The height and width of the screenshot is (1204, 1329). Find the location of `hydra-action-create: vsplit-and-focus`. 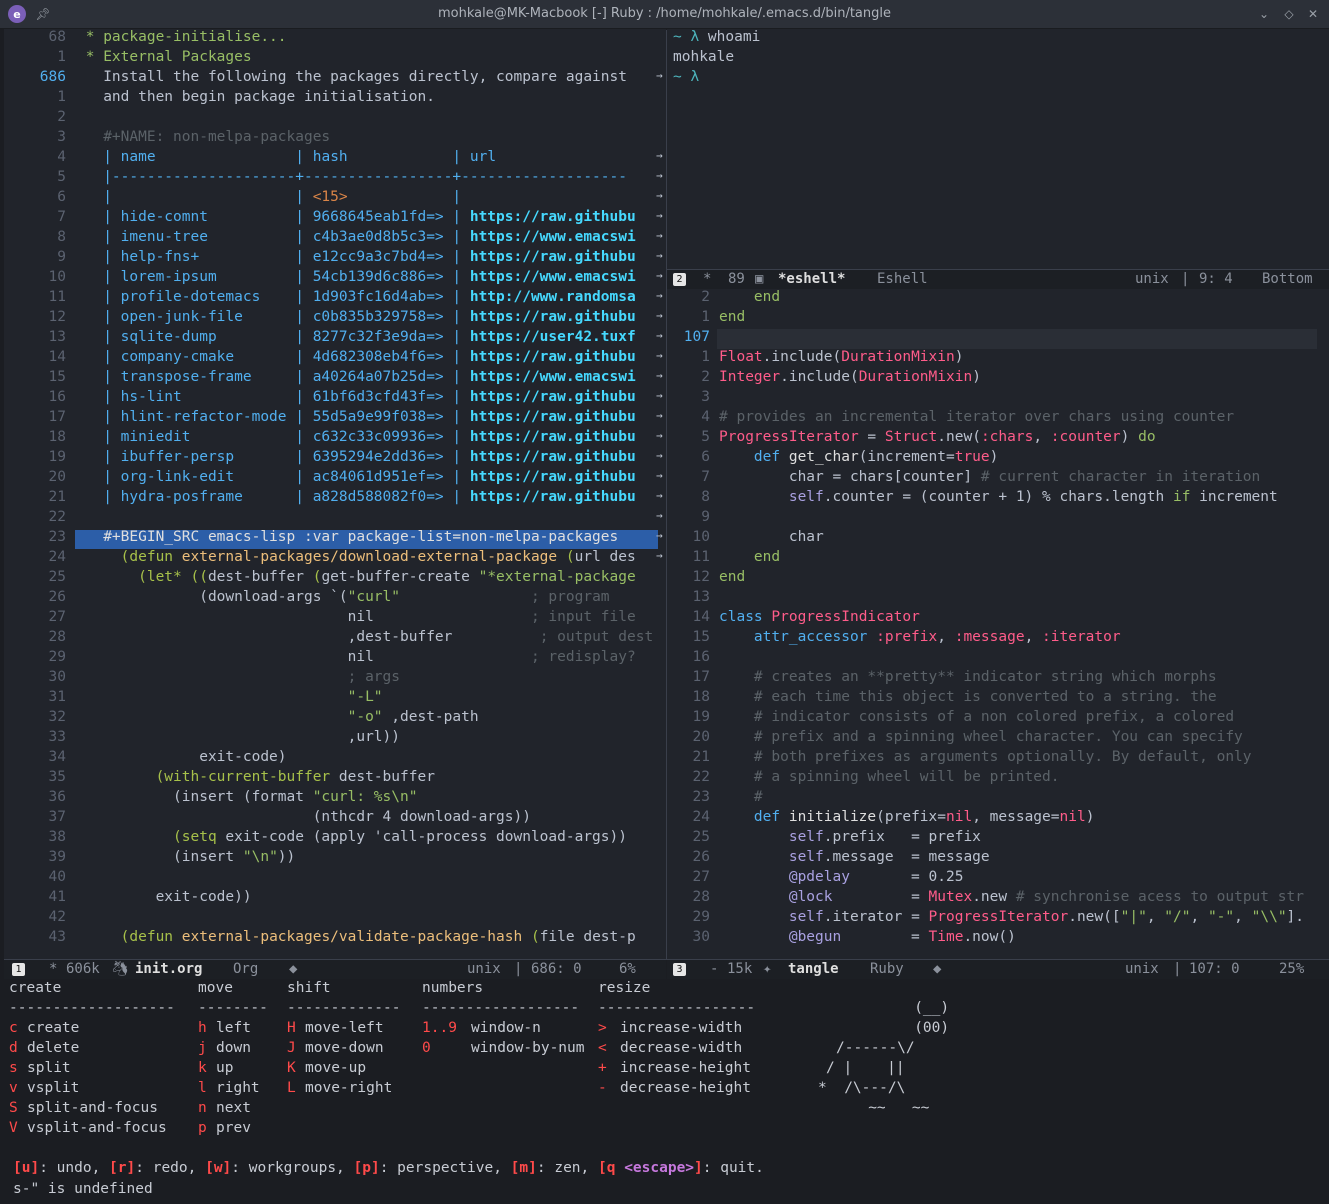

hydra-action-create: vsplit-and-focus is located at coordinates (97, 1128).